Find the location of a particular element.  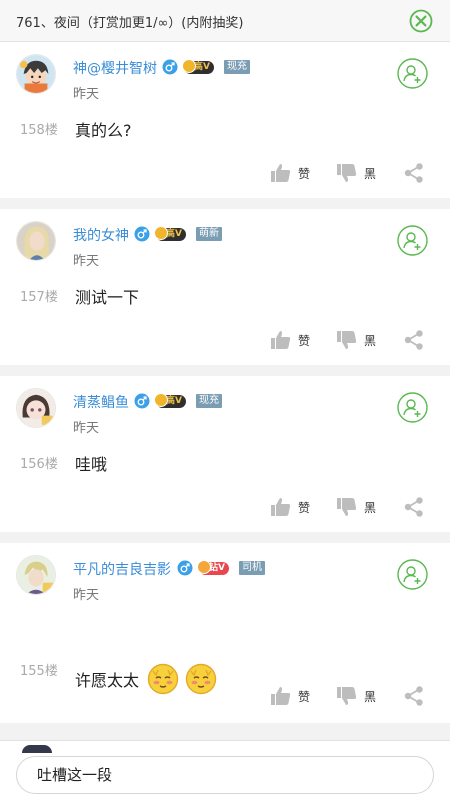

comment-text: 哇哦 is located at coordinates (91, 464).